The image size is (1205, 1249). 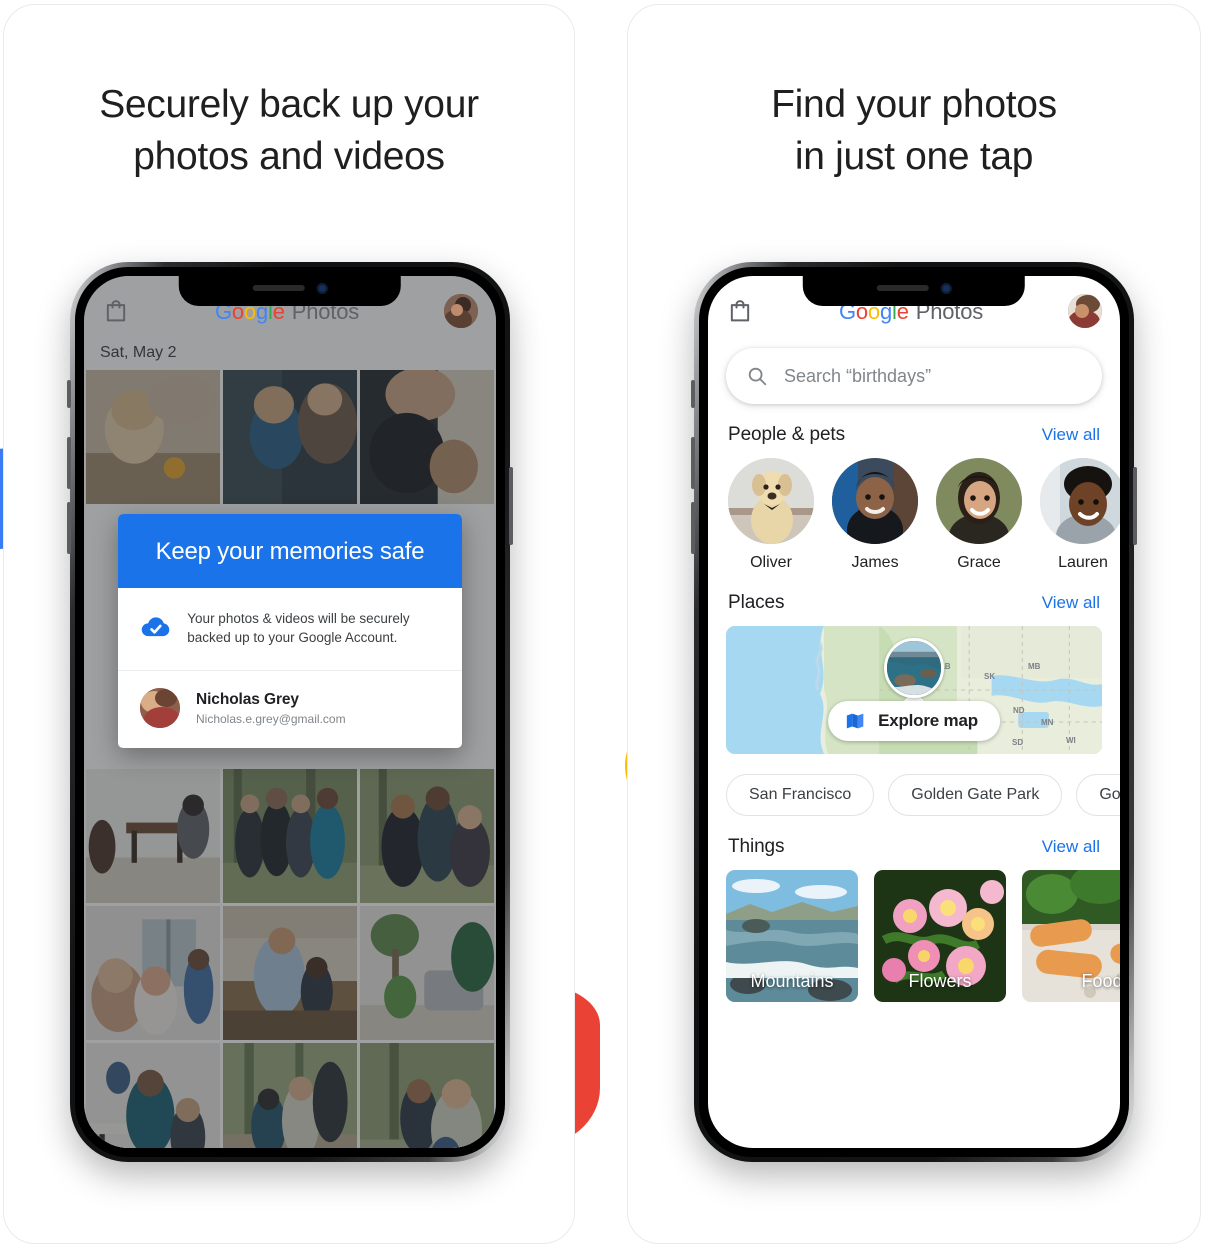 I want to click on things-row: Mountains Flowers Food, so click(x=914, y=935).